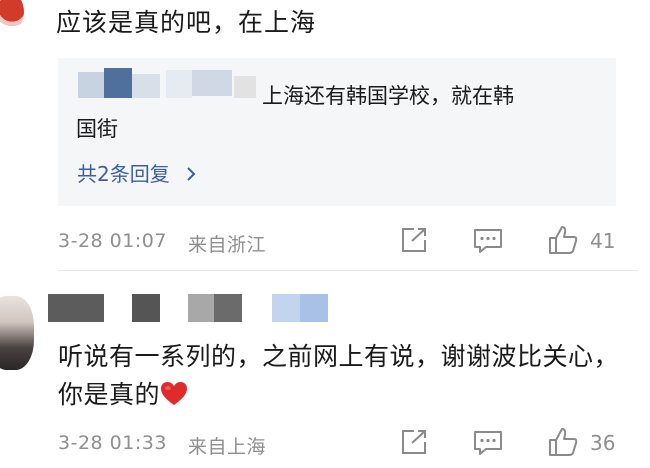 This screenshot has width=650, height=468. Describe the element at coordinates (123, 174) in the screenshot. I see `view-replies-label: 共2条回复` at that location.